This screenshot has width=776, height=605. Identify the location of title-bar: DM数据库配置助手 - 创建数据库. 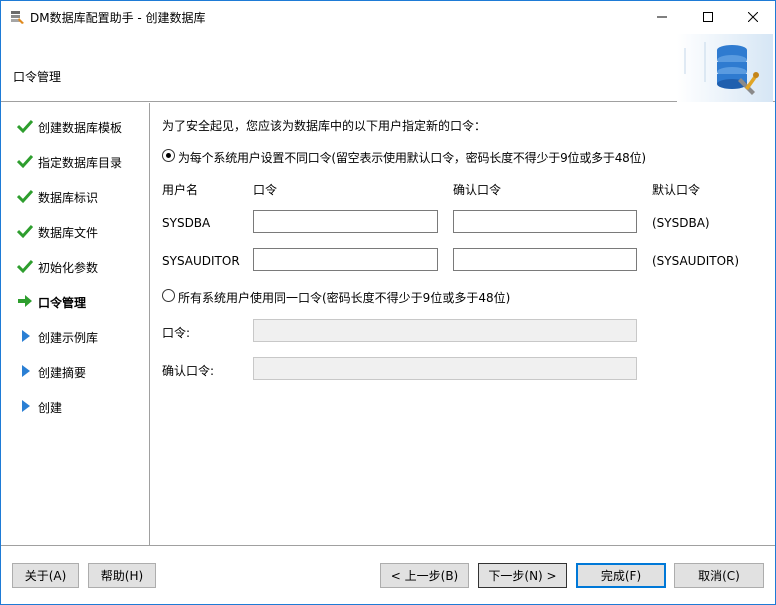
(388, 16).